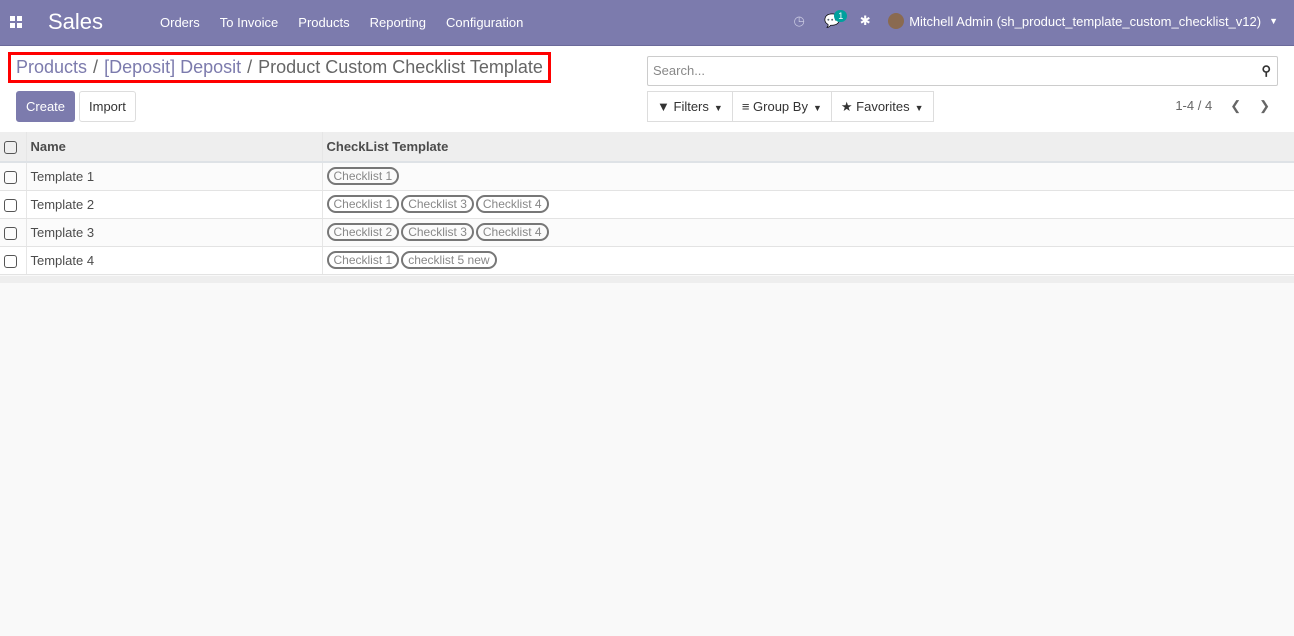 This screenshot has width=1294, height=636. What do you see at coordinates (1273, 21) in the screenshot?
I see `chevron-down-icon: ▼` at bounding box center [1273, 21].